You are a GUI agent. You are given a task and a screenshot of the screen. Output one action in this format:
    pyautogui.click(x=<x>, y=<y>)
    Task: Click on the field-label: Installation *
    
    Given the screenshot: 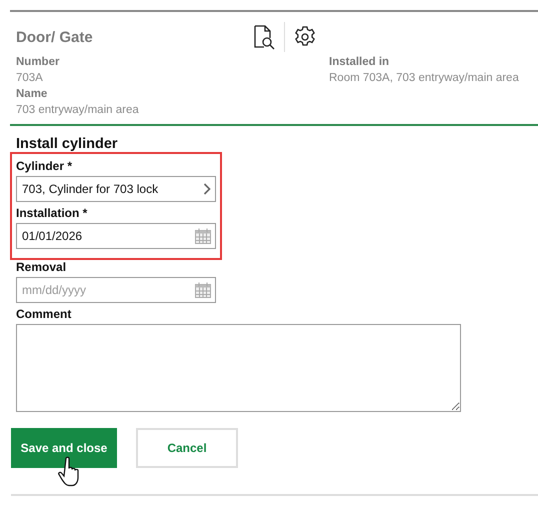 What is the action you would take?
    pyautogui.click(x=52, y=213)
    